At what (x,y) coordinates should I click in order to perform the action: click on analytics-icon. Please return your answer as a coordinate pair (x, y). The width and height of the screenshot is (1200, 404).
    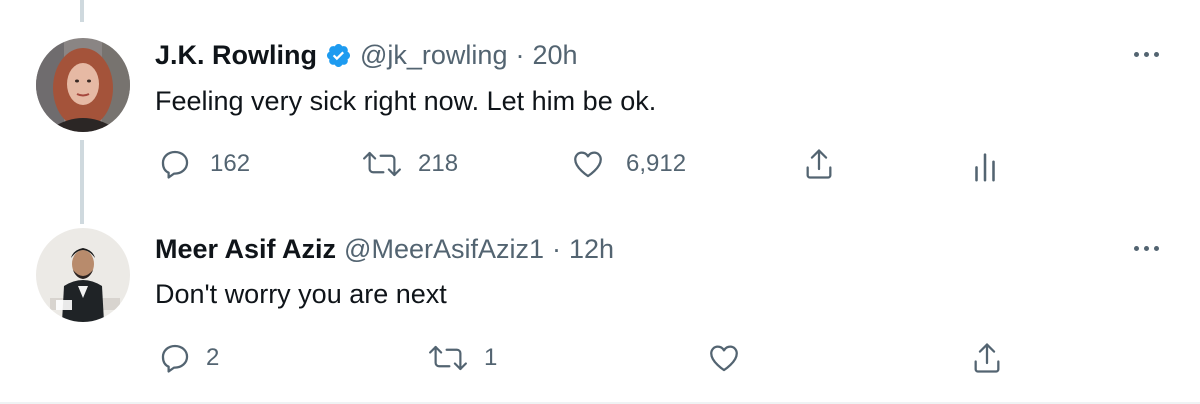
    Looking at the image, I should click on (985, 167).